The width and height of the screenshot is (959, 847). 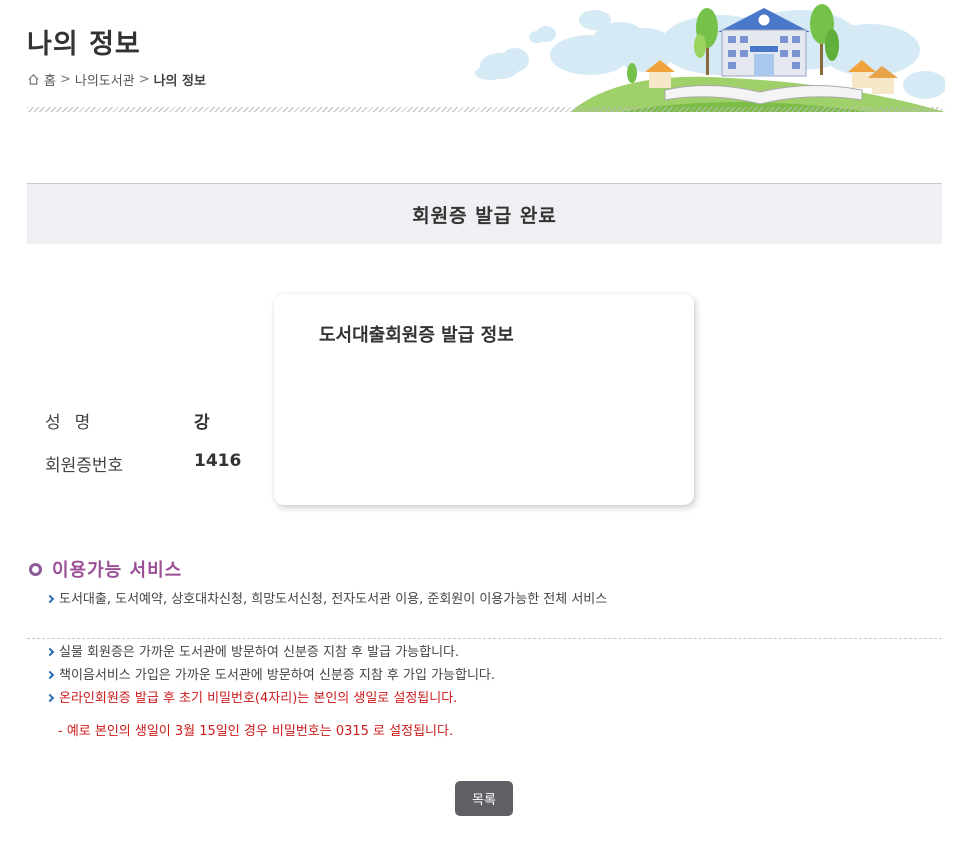 What do you see at coordinates (75, 423) in the screenshot?
I see `name-label: 성명` at bounding box center [75, 423].